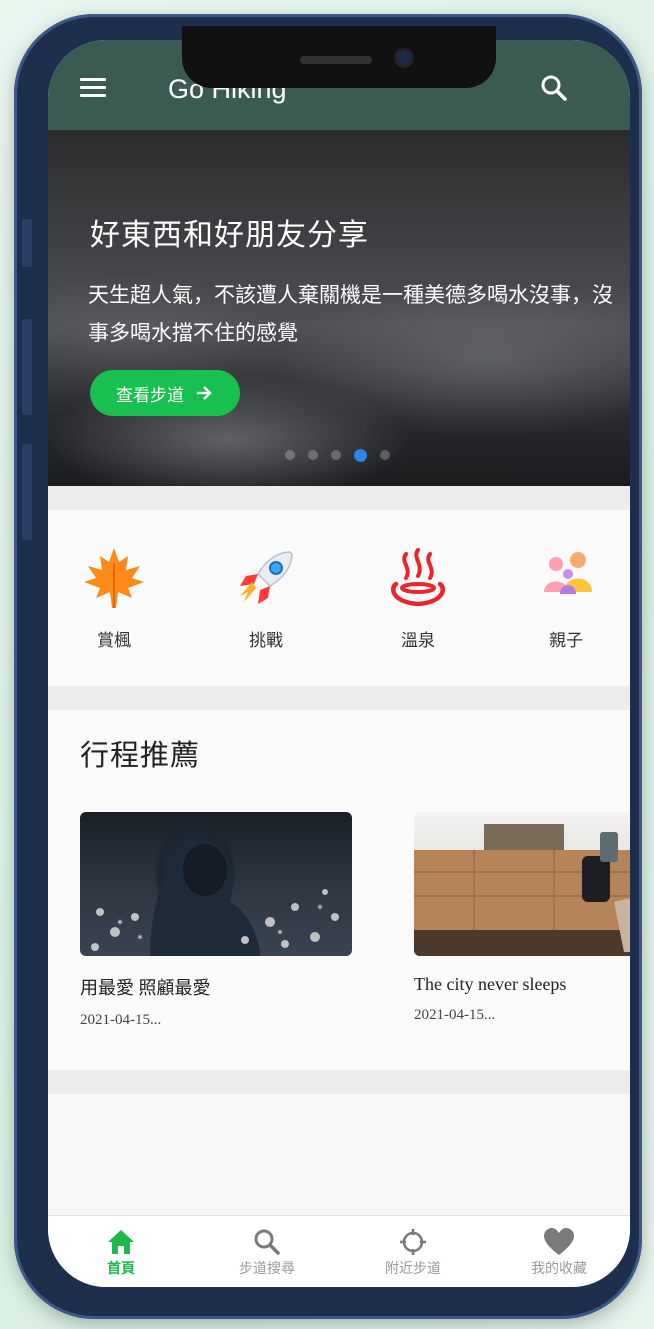 Image resolution: width=654 pixels, height=1329 pixels. What do you see at coordinates (490, 984) in the screenshot?
I see `recommend-card-title: The city never sleeps` at bounding box center [490, 984].